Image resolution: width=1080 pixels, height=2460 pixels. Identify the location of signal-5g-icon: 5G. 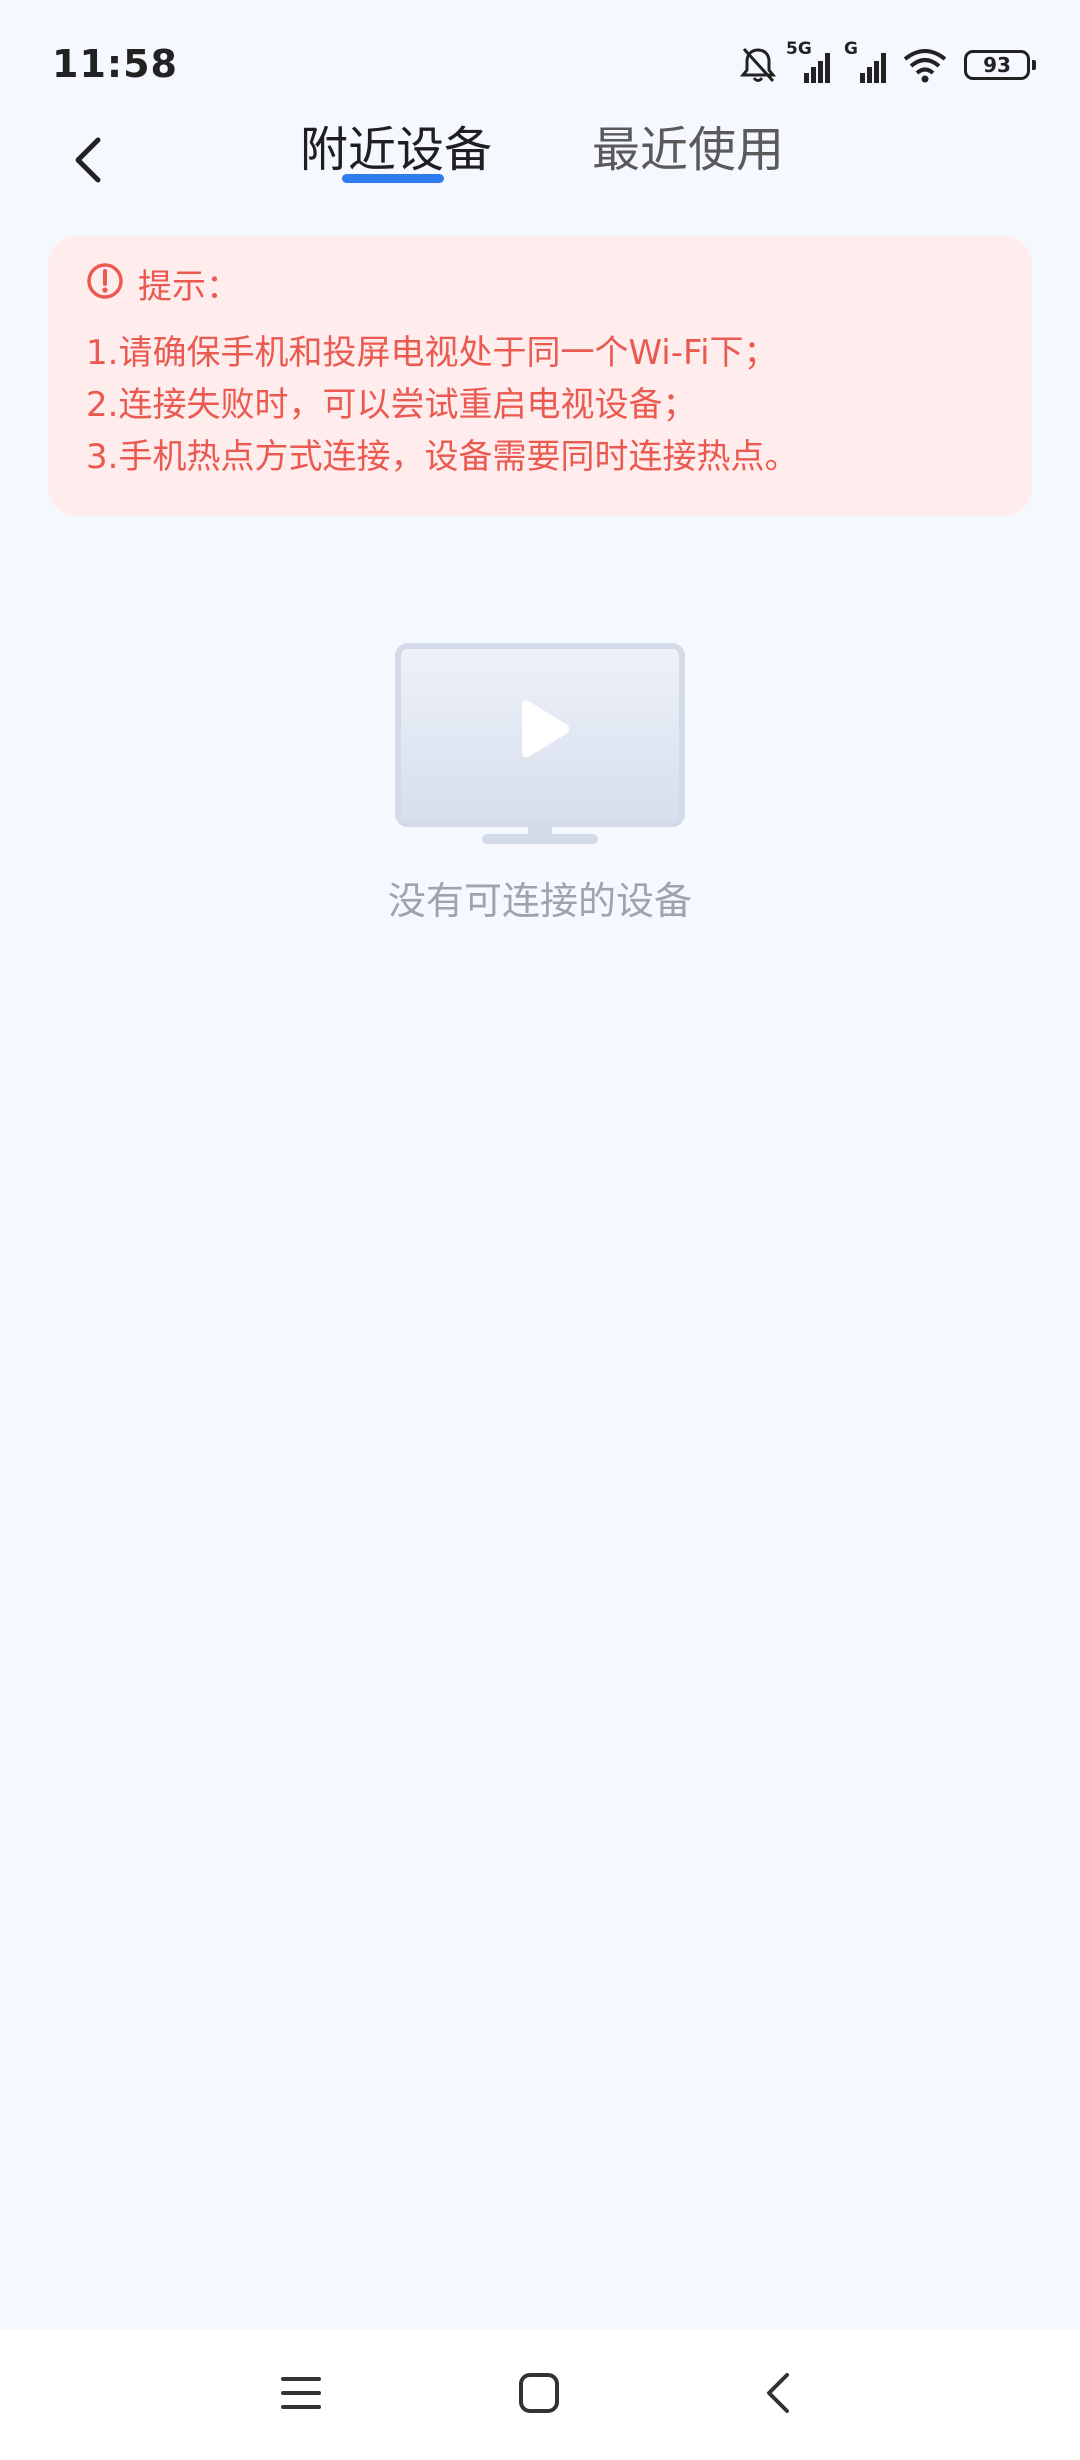
(810, 61).